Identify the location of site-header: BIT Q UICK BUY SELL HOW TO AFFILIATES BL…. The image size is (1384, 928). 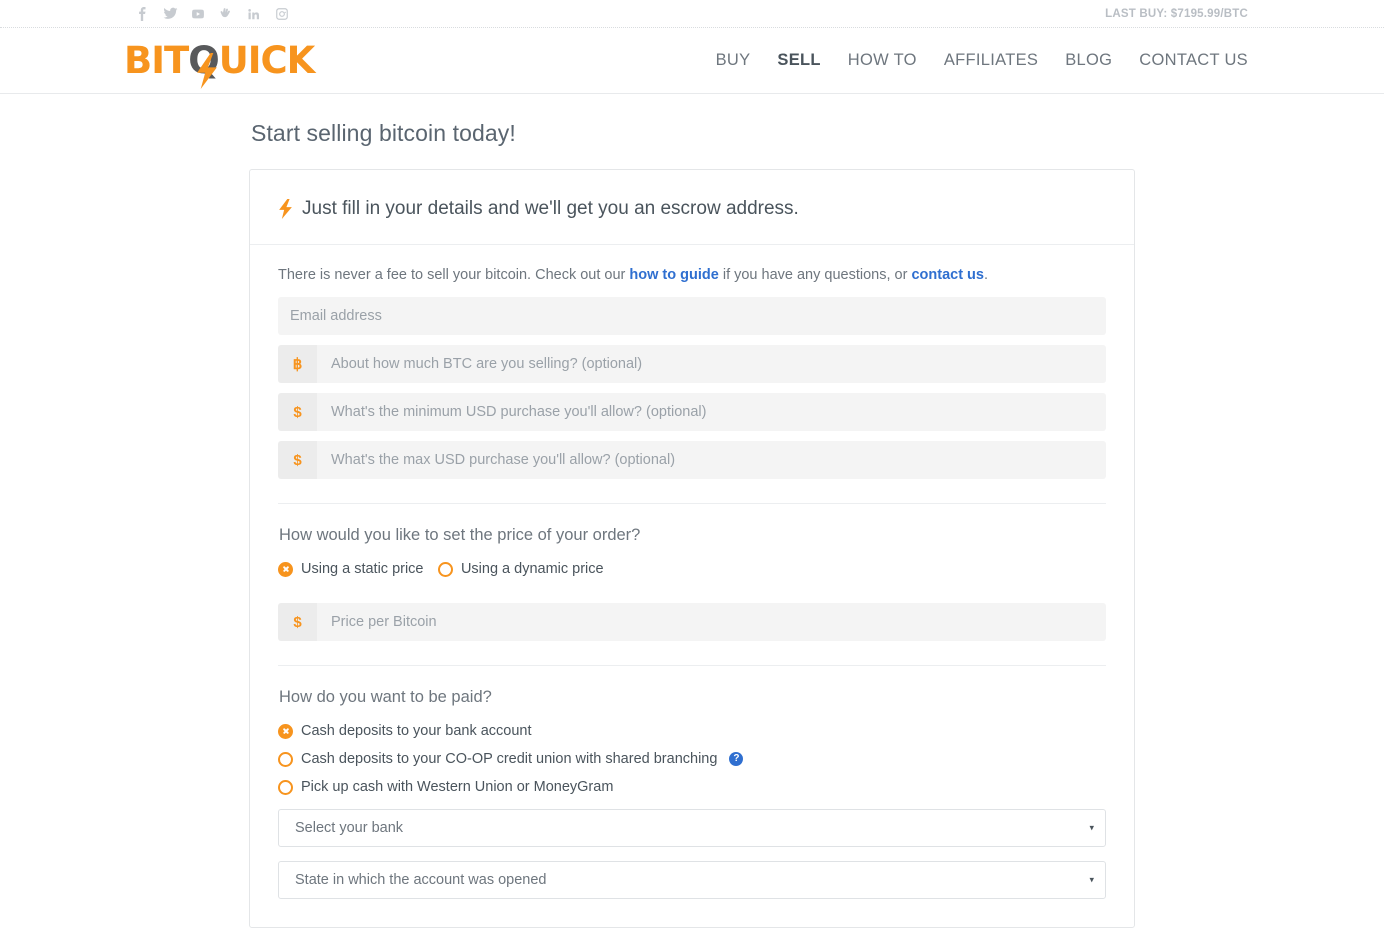
(692, 61).